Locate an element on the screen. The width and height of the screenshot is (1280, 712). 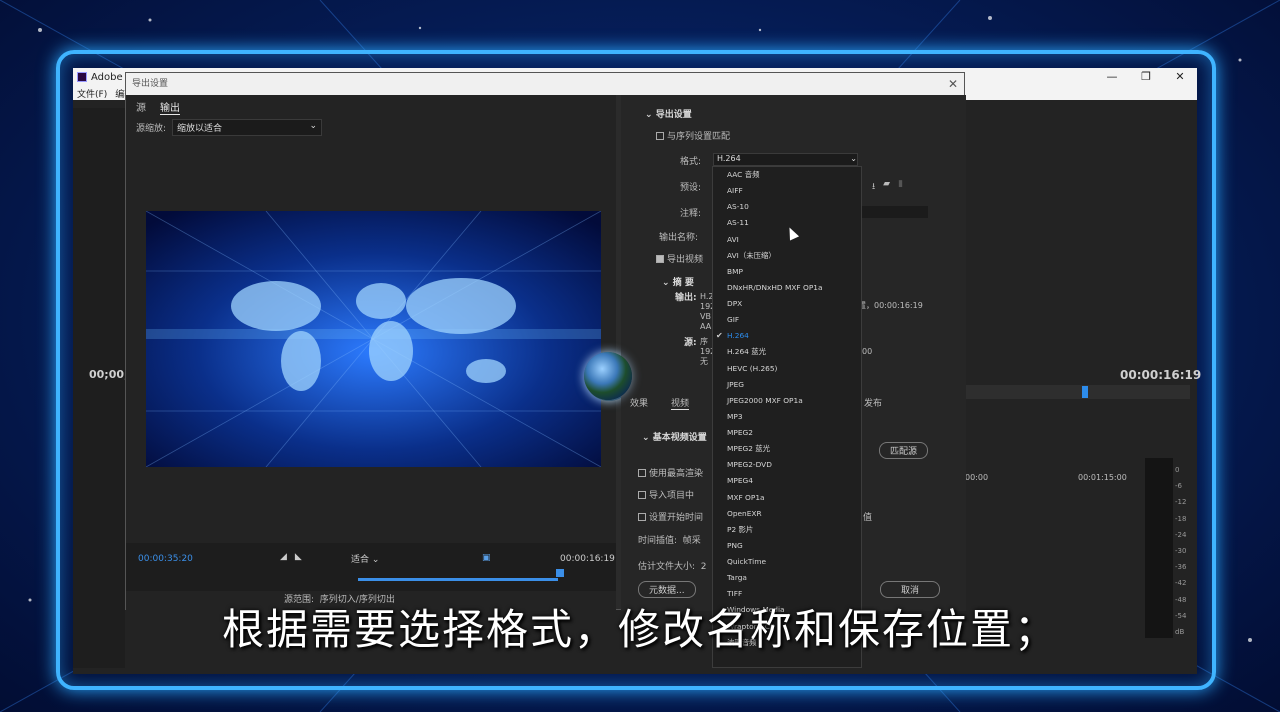
format-option: AS-10 is located at coordinates (787, 207).